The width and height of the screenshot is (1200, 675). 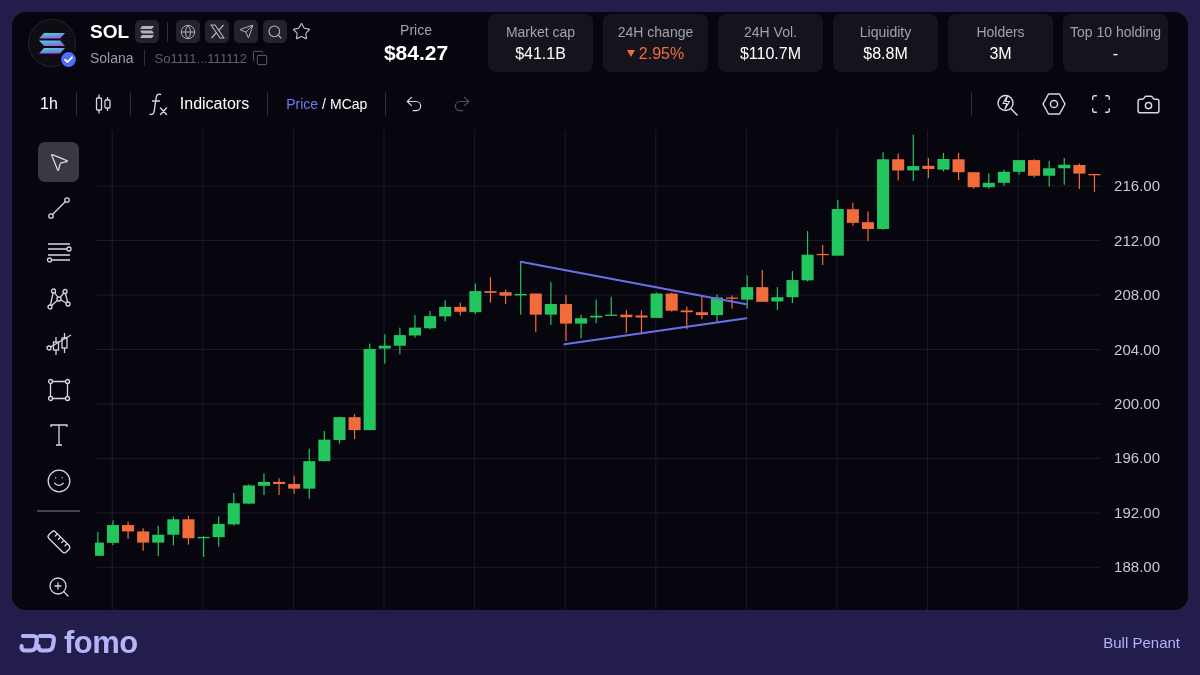 I want to click on candles-line-icon, so click(x=58, y=344).